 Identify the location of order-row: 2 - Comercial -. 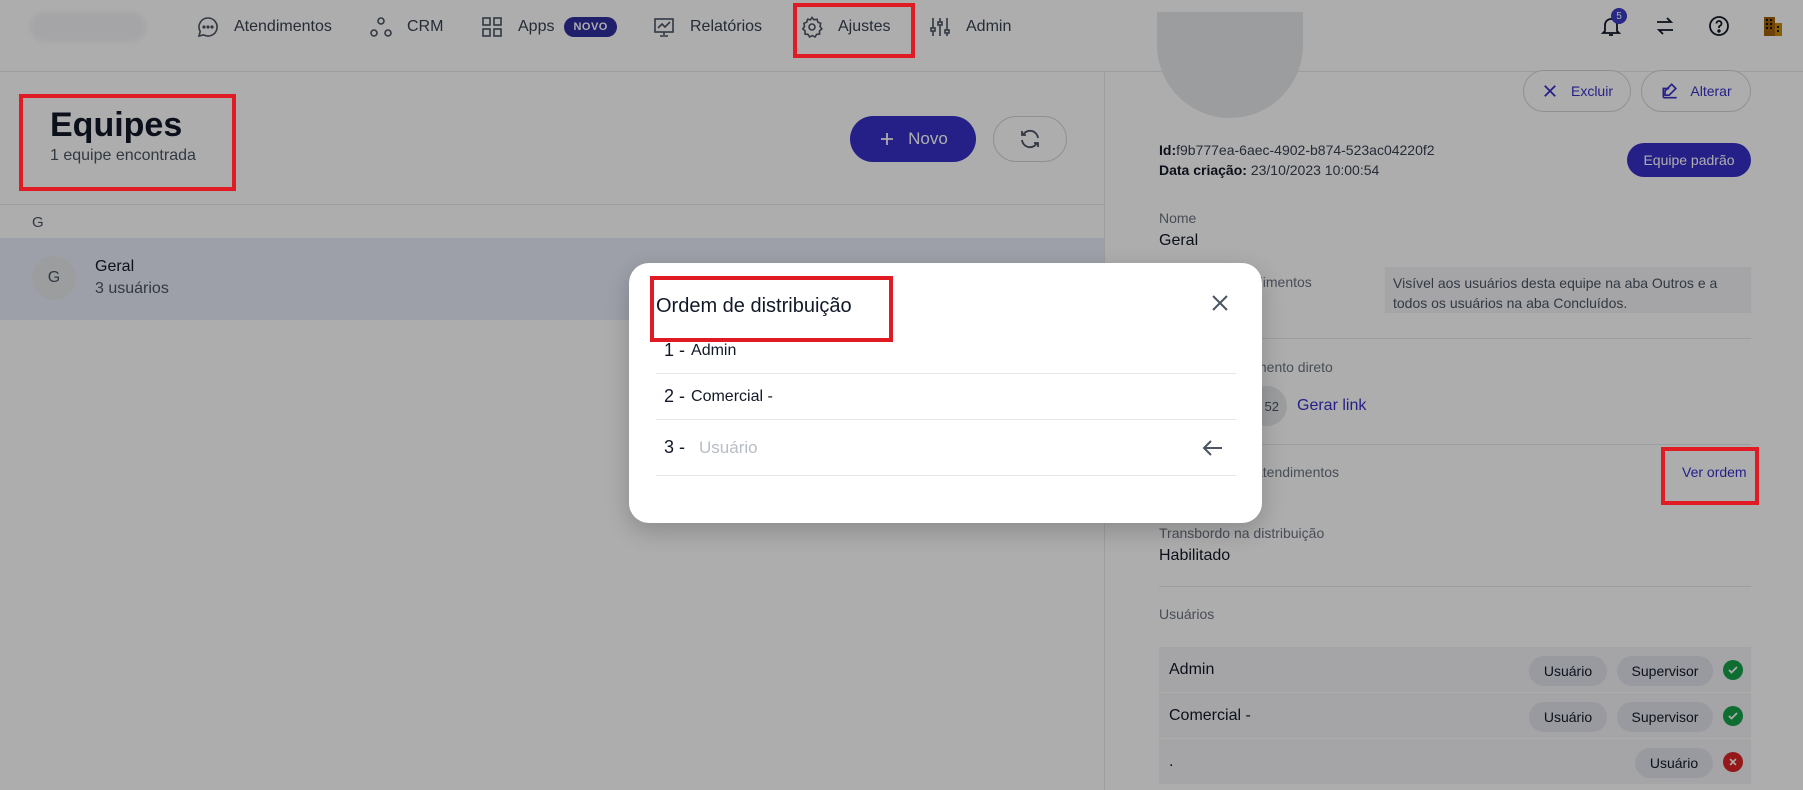
(946, 397).